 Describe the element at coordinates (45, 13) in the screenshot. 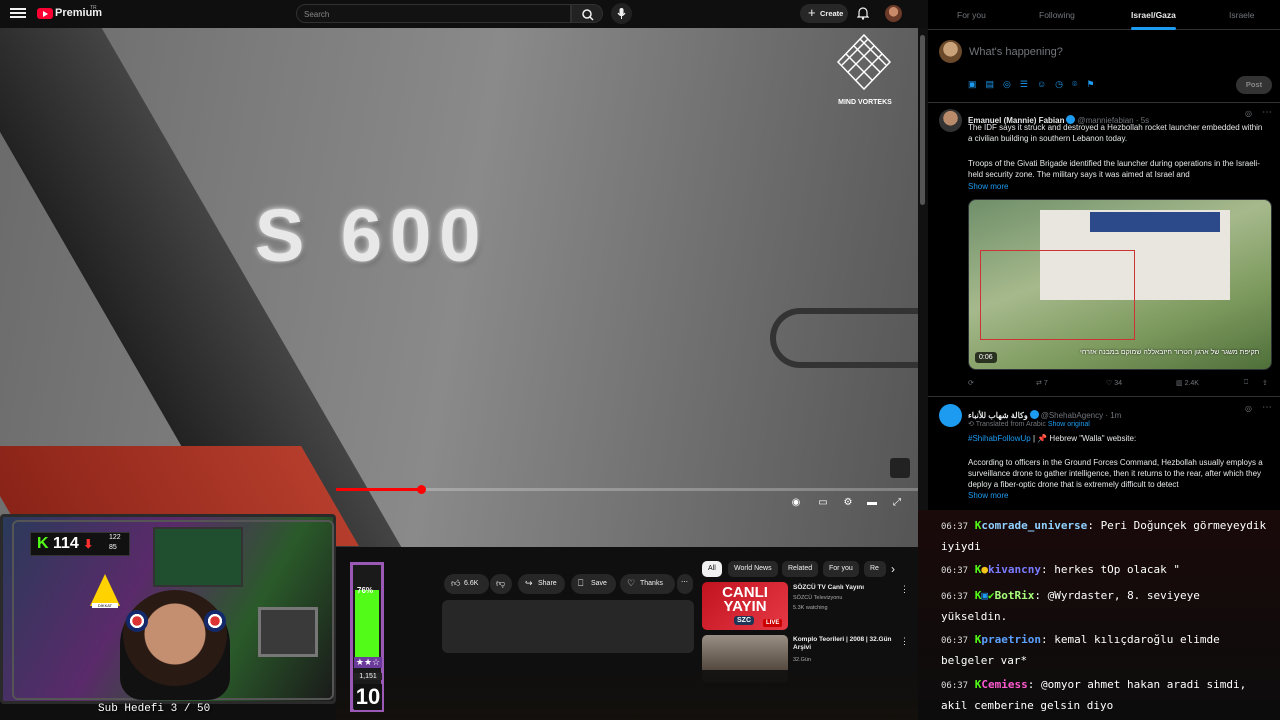

I see `youtube-logo-icon` at that location.